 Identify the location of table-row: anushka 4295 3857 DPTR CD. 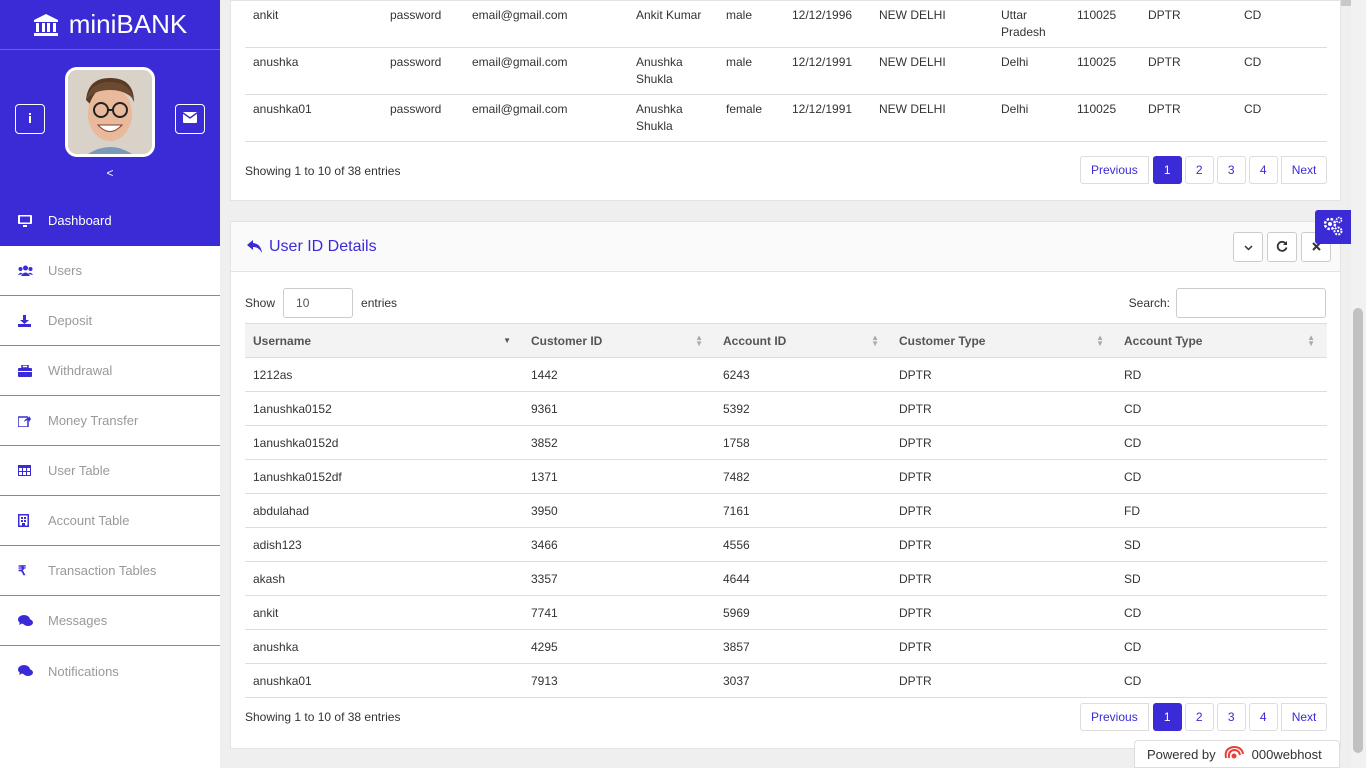
(786, 646).